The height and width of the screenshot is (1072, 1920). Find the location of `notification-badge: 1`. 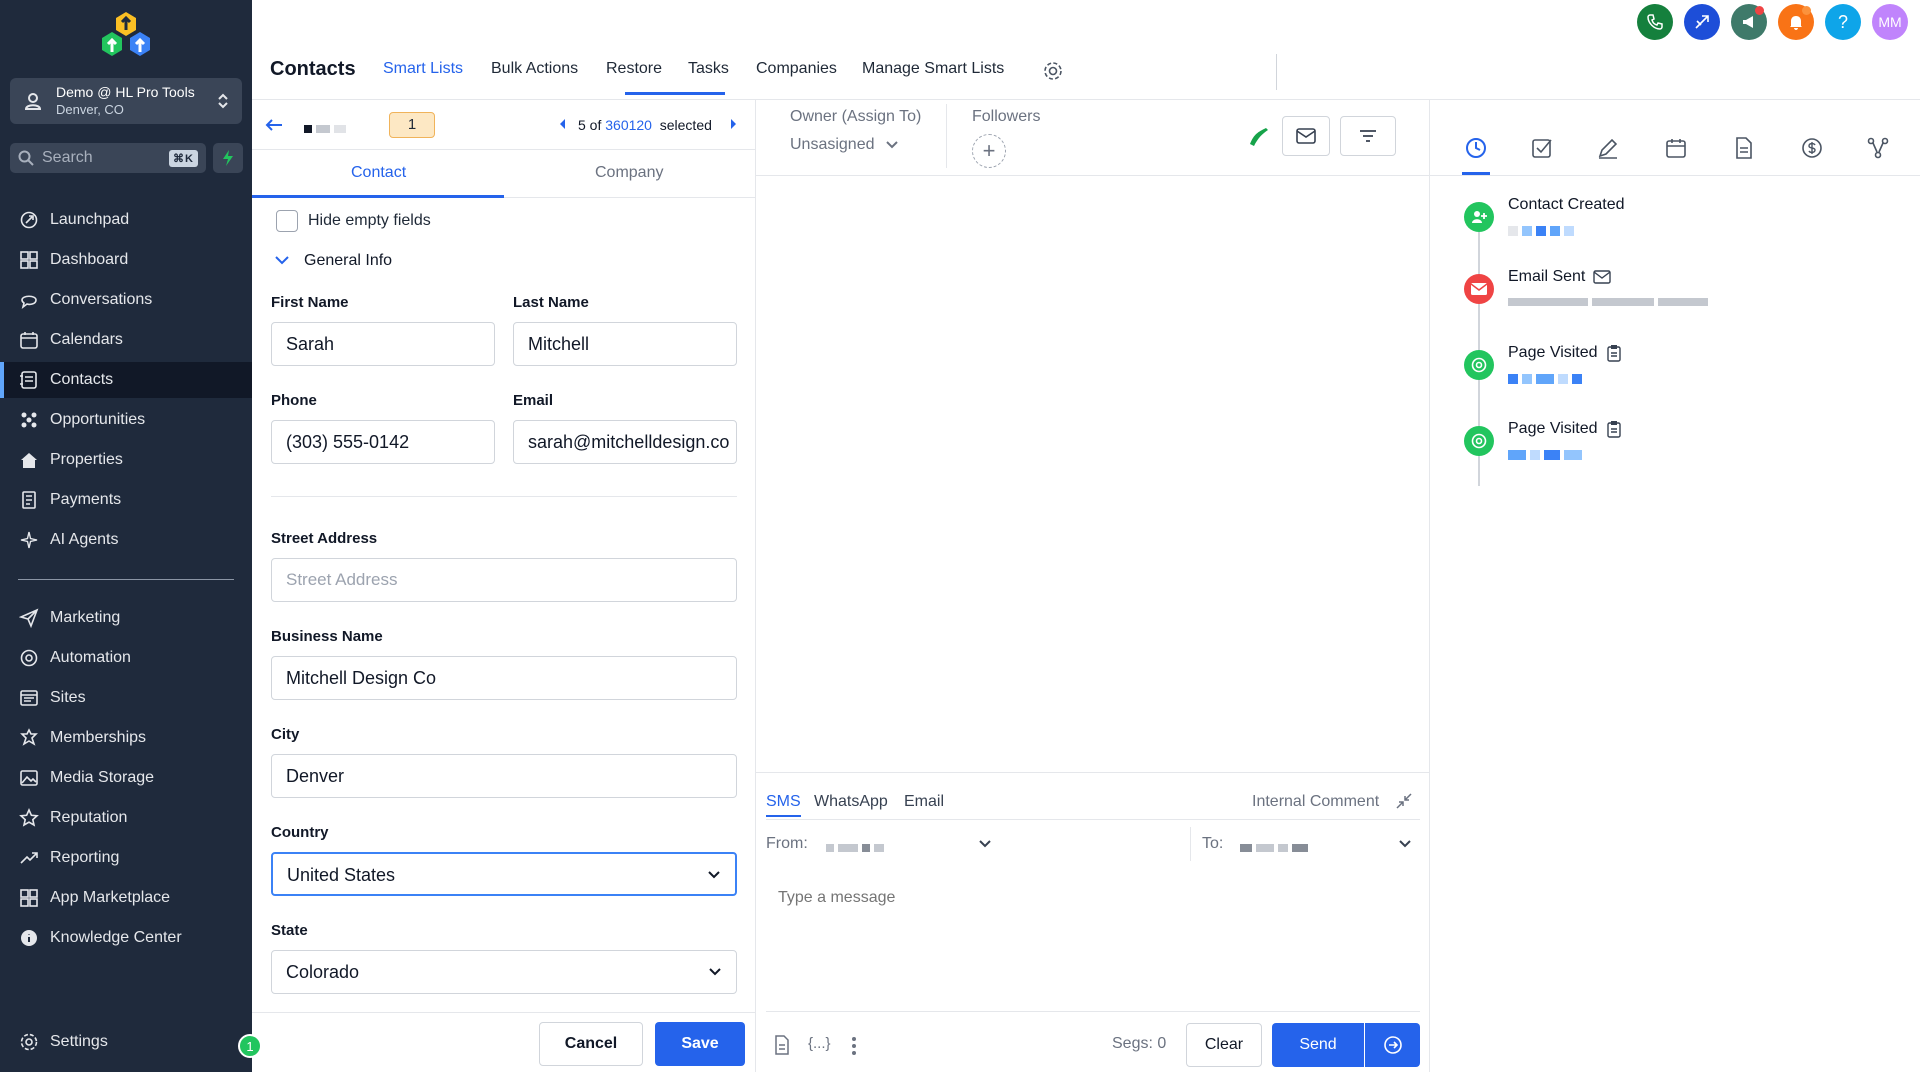

notification-badge: 1 is located at coordinates (250, 1046).